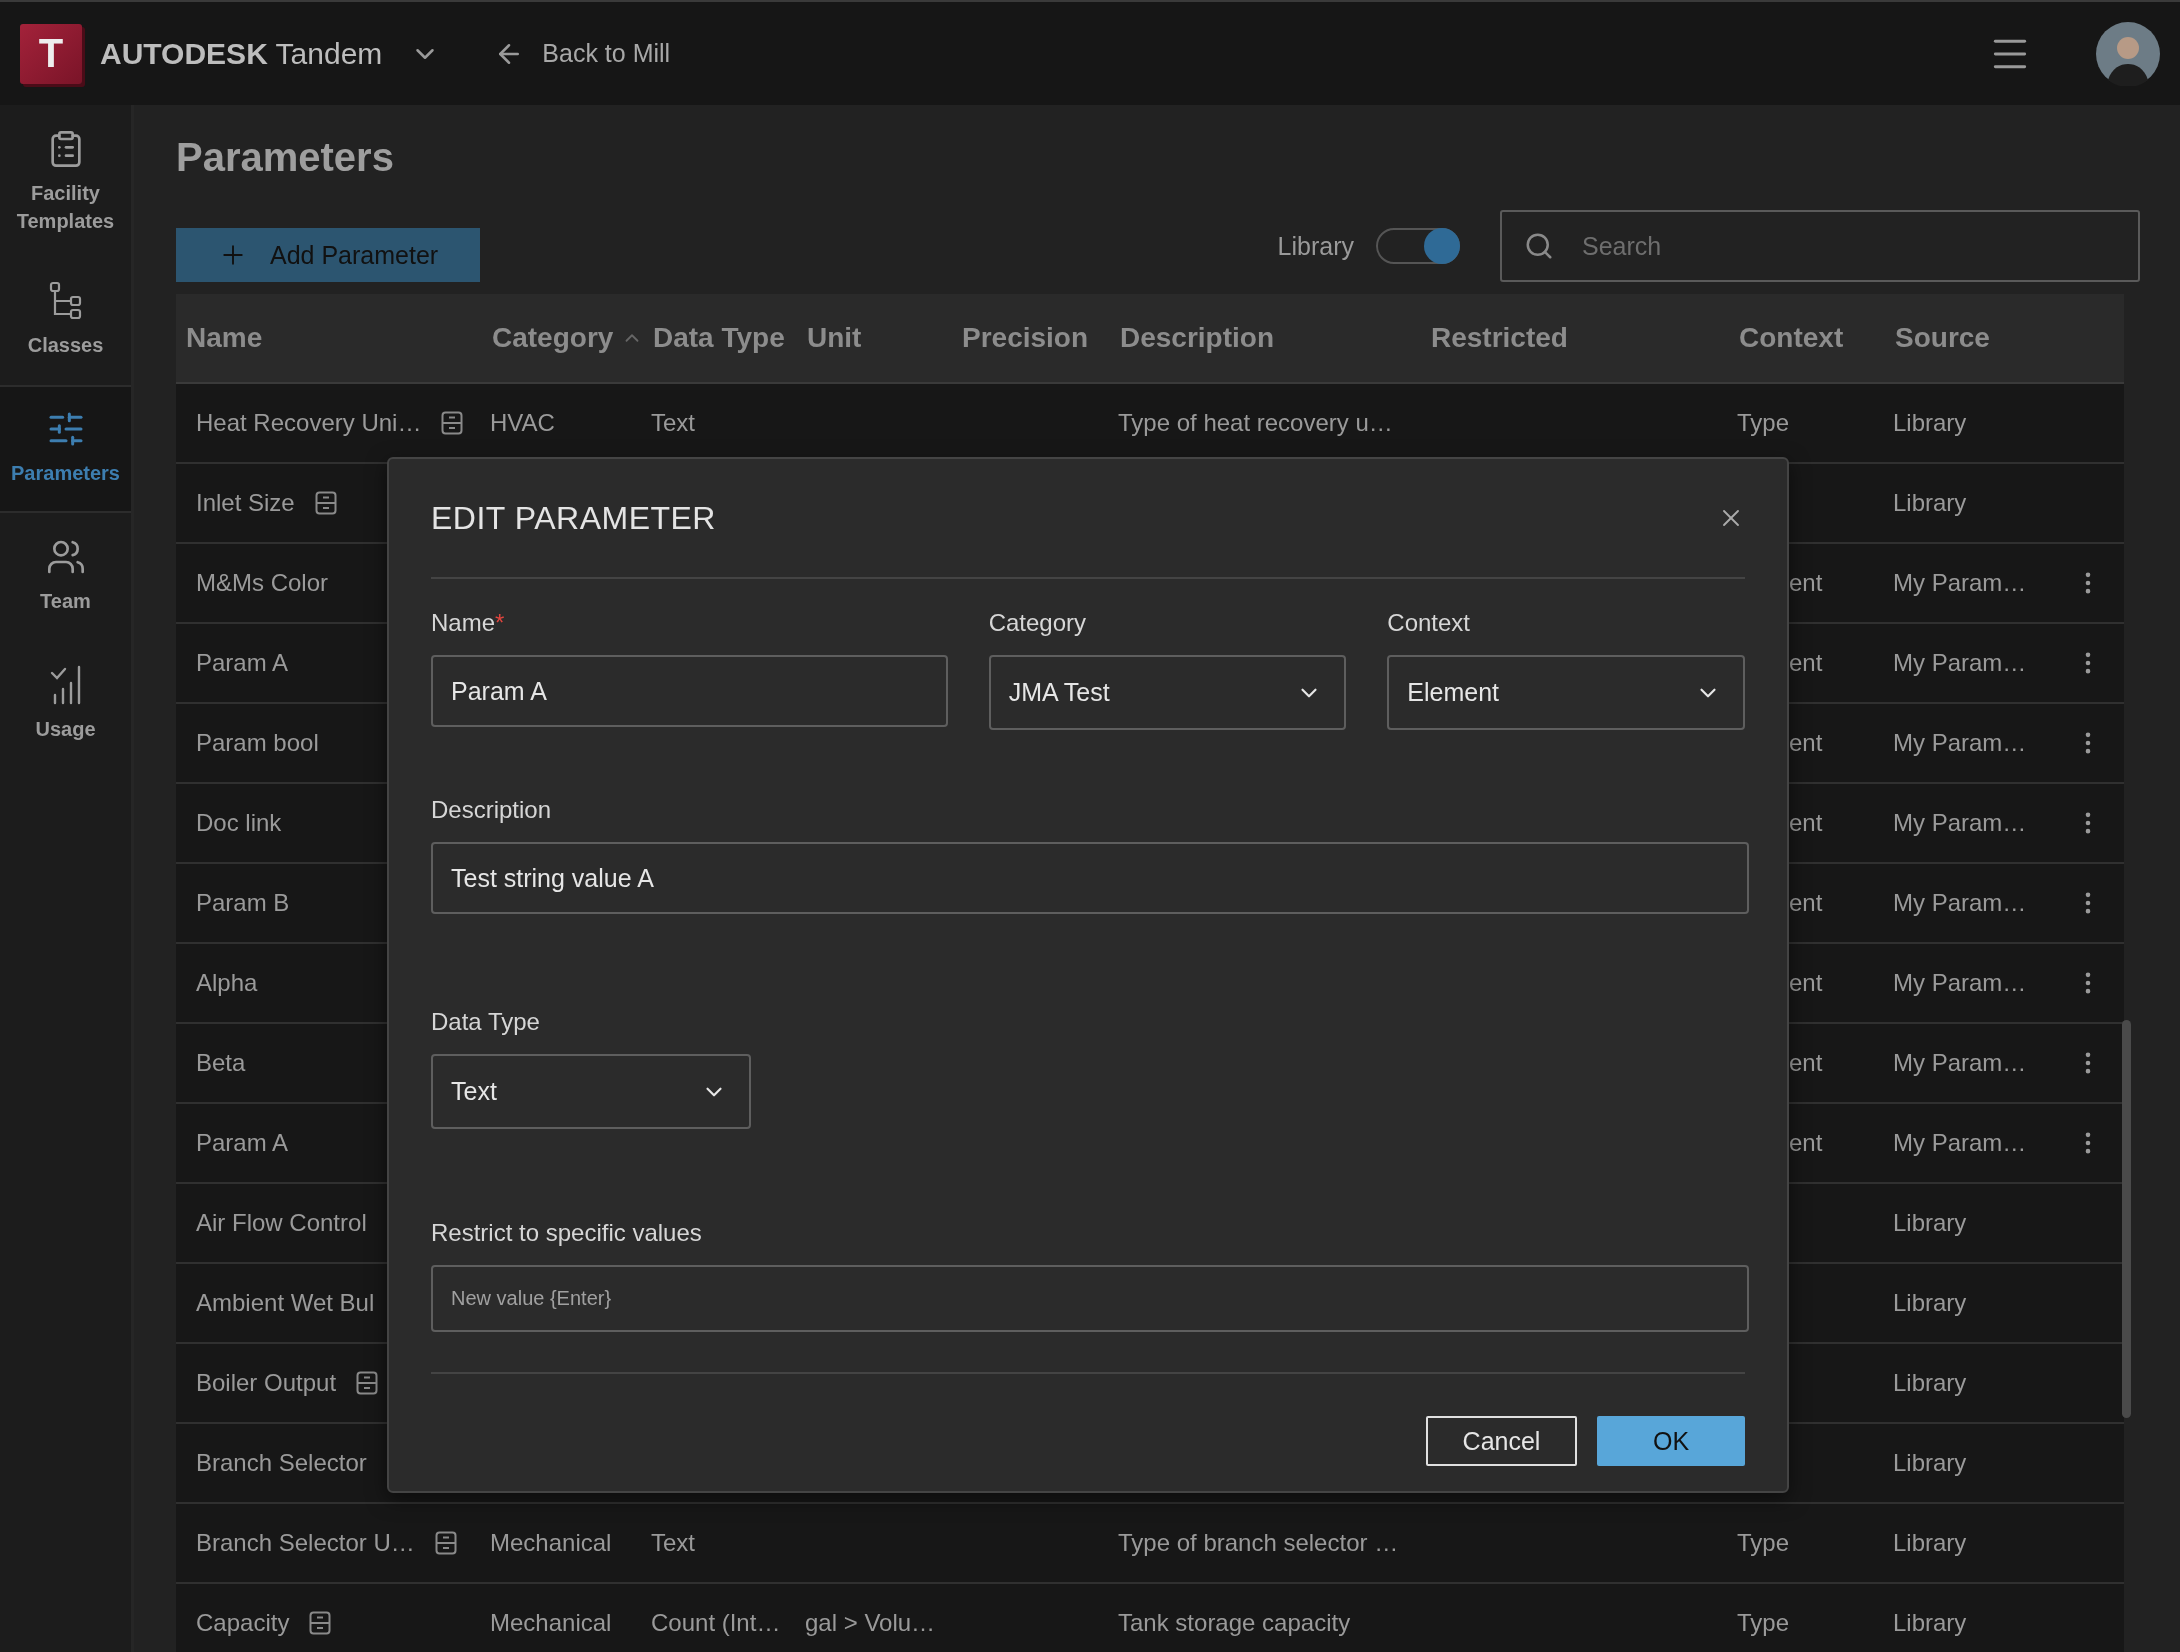 The height and width of the screenshot is (1652, 2180). What do you see at coordinates (492, 810) in the screenshot?
I see `field-label: Description` at bounding box center [492, 810].